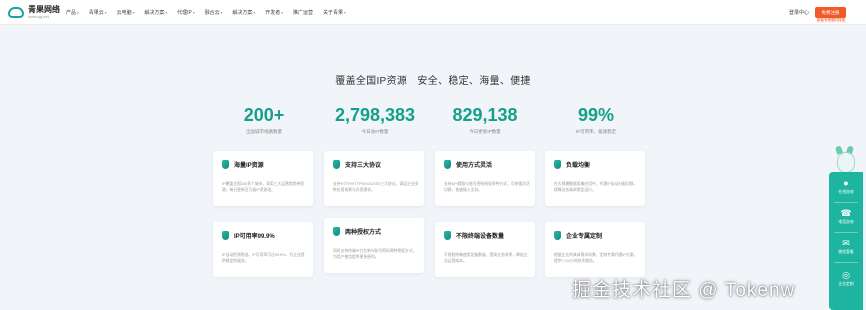  What do you see at coordinates (249, 166) in the screenshot?
I see `feature-title: 海量IP资源` at bounding box center [249, 166].